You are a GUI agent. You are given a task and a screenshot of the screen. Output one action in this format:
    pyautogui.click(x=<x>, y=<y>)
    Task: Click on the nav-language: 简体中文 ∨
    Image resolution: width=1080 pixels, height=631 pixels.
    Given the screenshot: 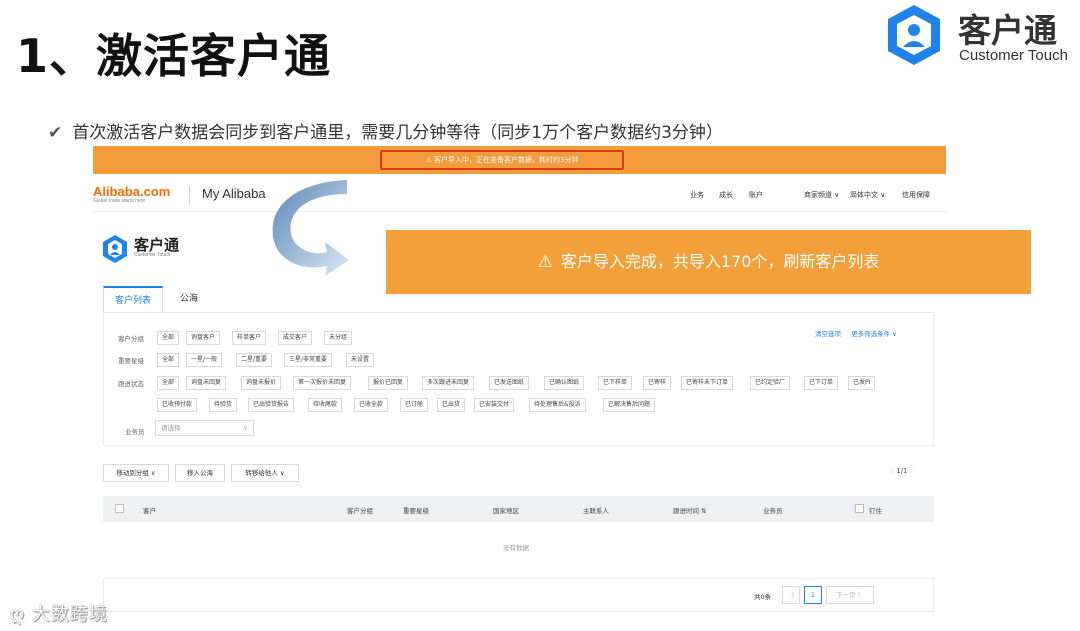 What is the action you would take?
    pyautogui.click(x=867, y=195)
    